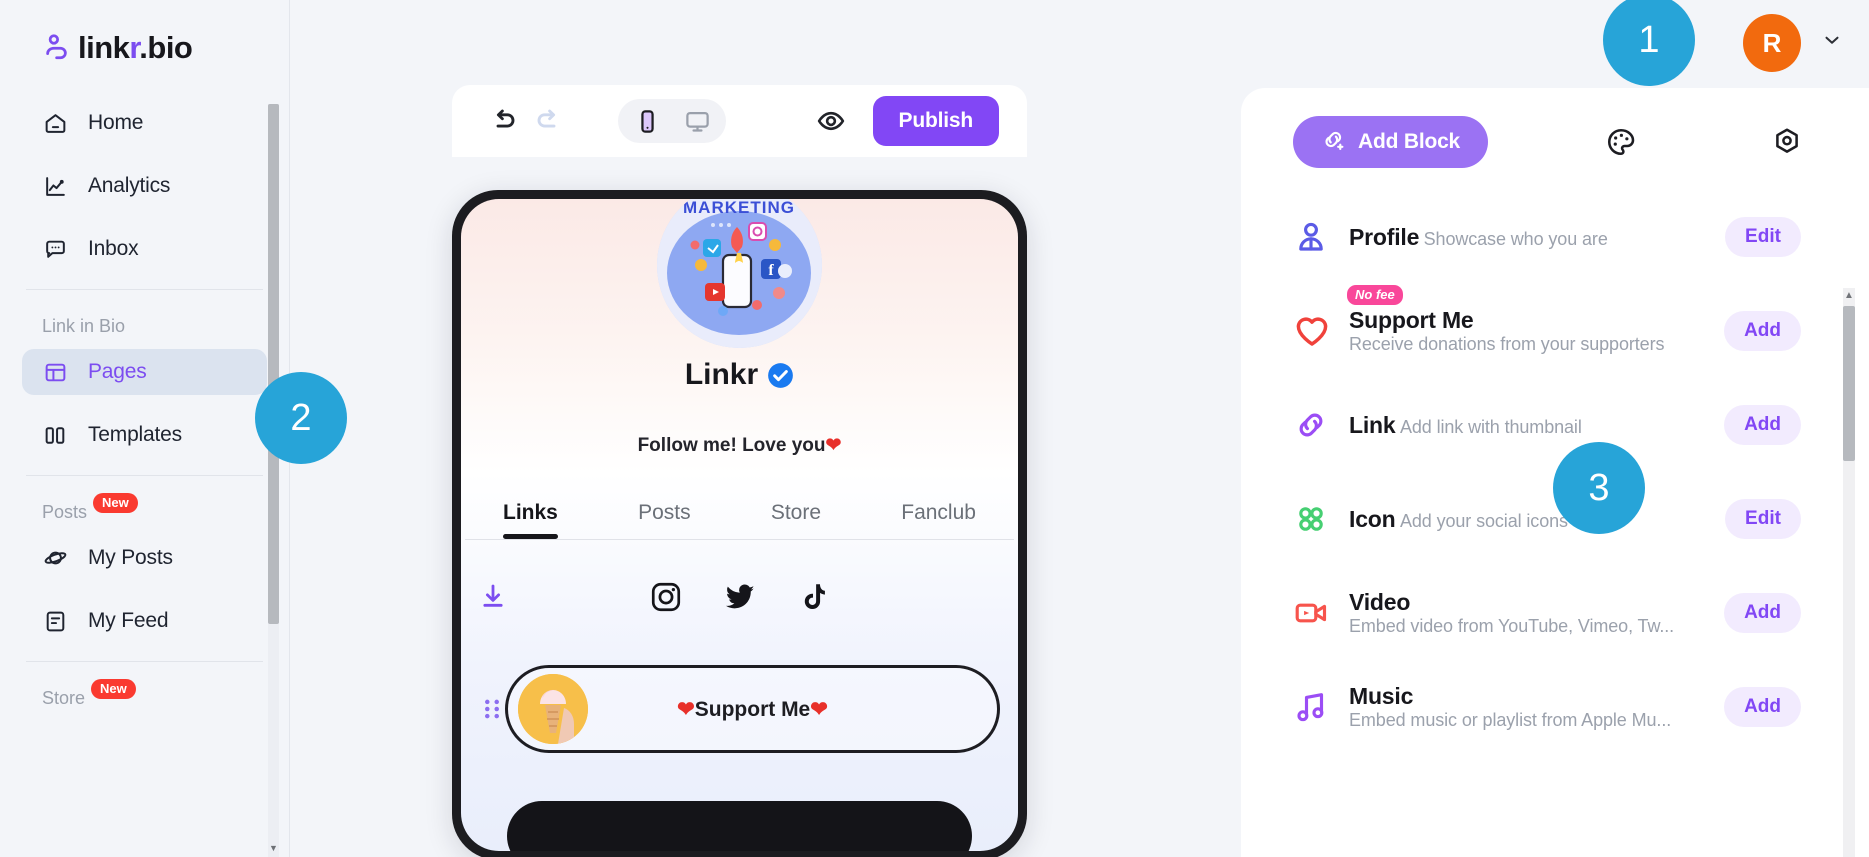 Image resolution: width=1869 pixels, height=857 pixels. What do you see at coordinates (144, 33) in the screenshot?
I see `brand-logo-wrap: linkr.bio` at bounding box center [144, 33].